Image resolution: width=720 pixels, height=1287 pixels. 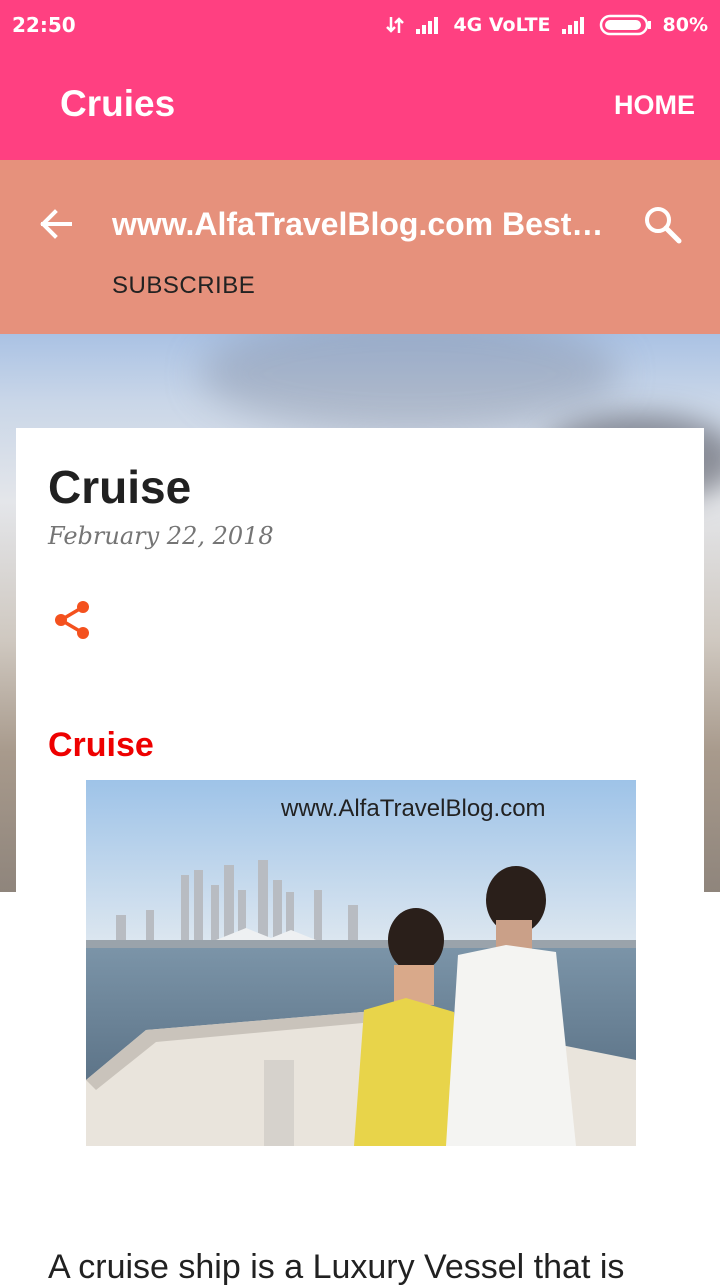 I want to click on status-time: 22:50, so click(x=44, y=25).